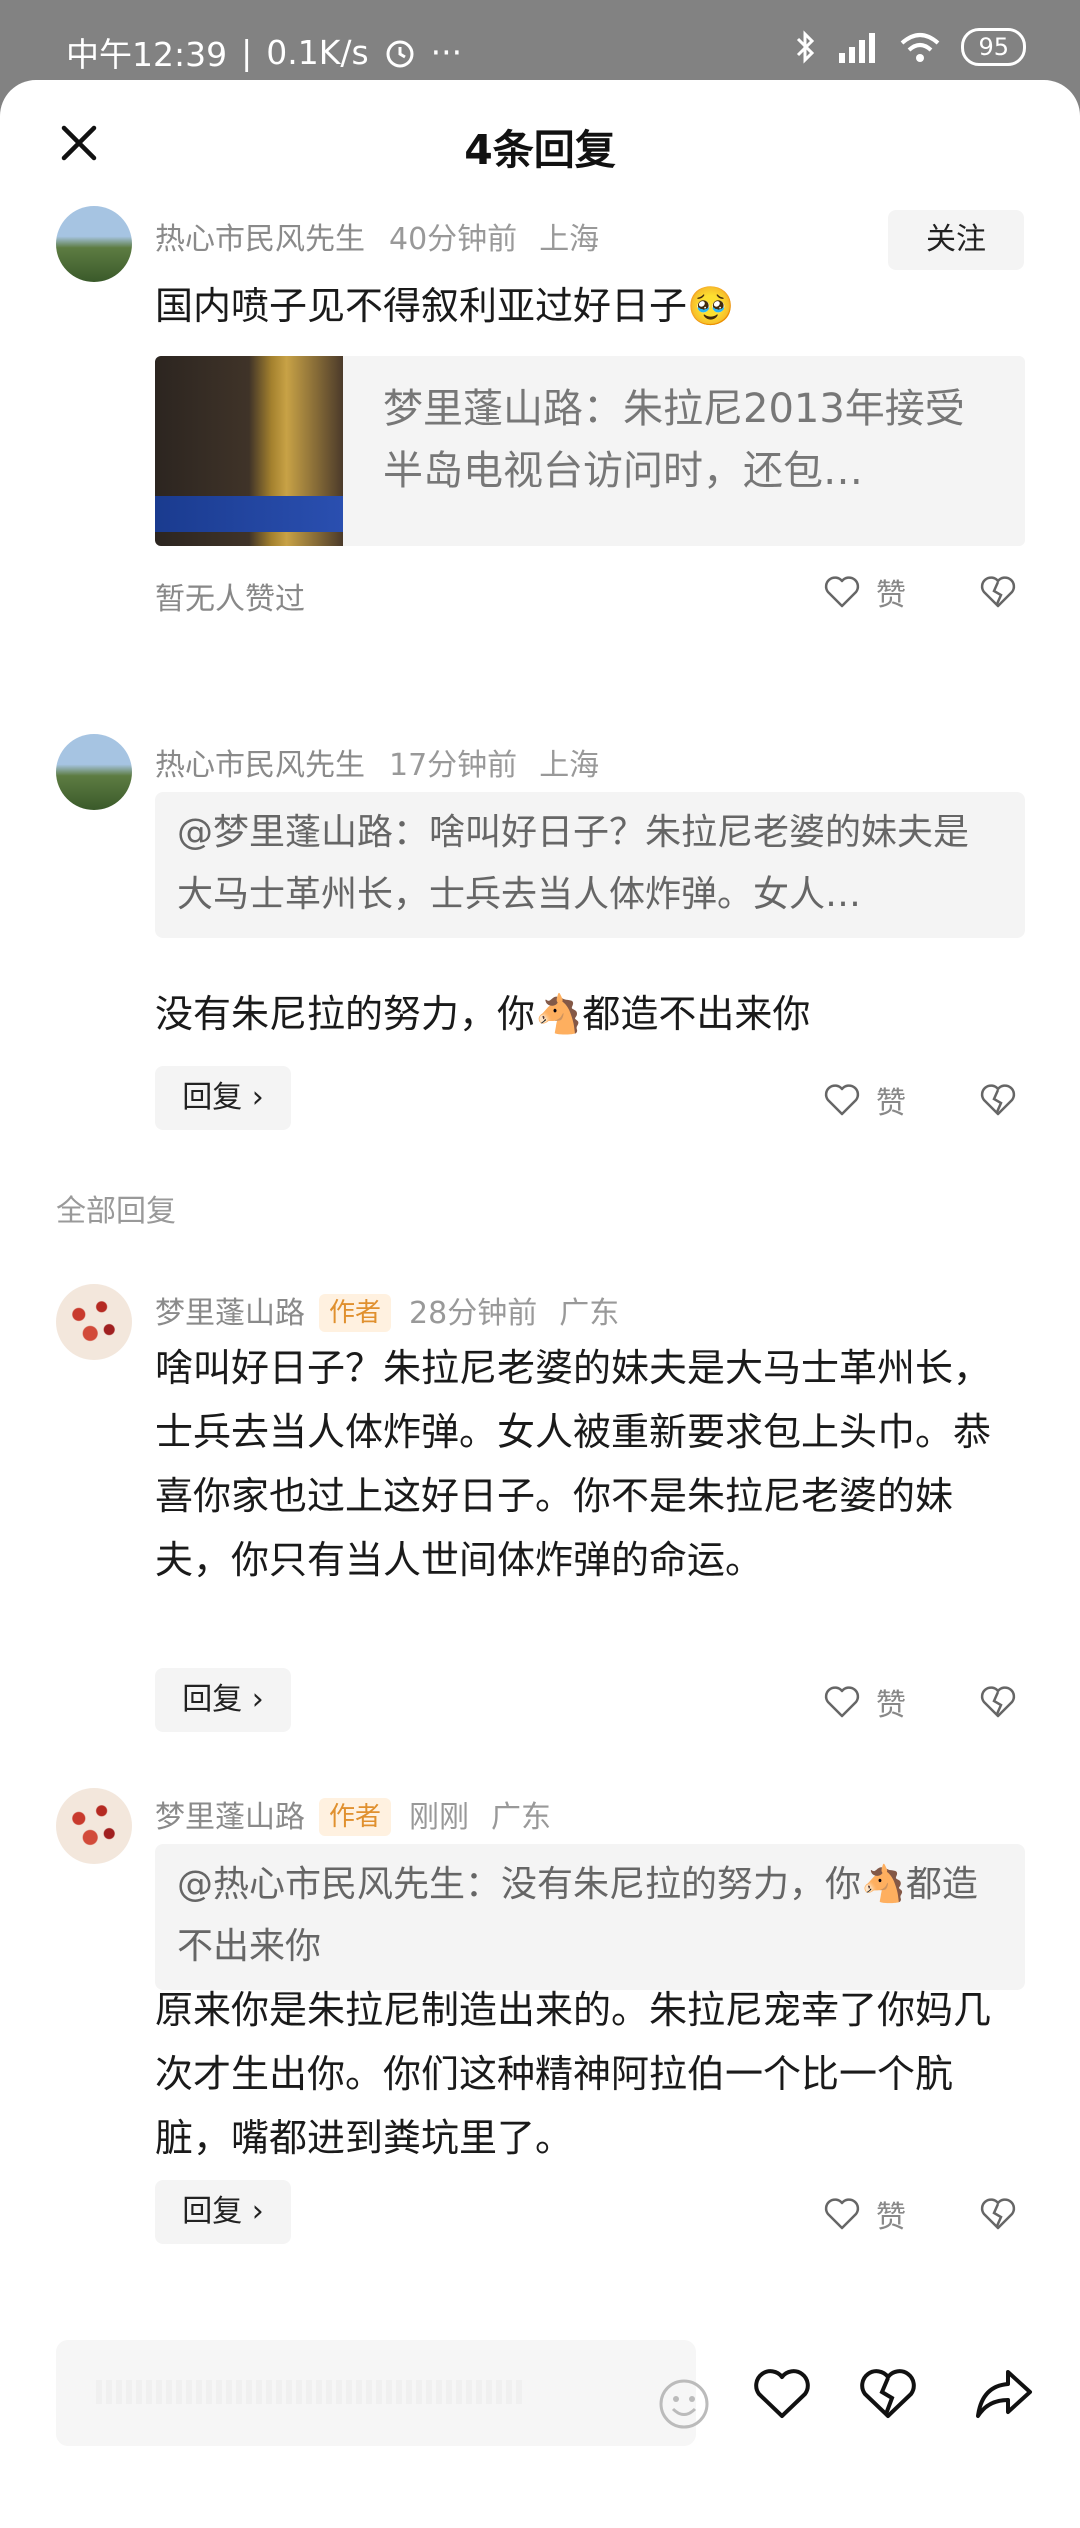 The width and height of the screenshot is (1080, 2528). I want to click on sheet-header: 4条回复, so click(540, 147).